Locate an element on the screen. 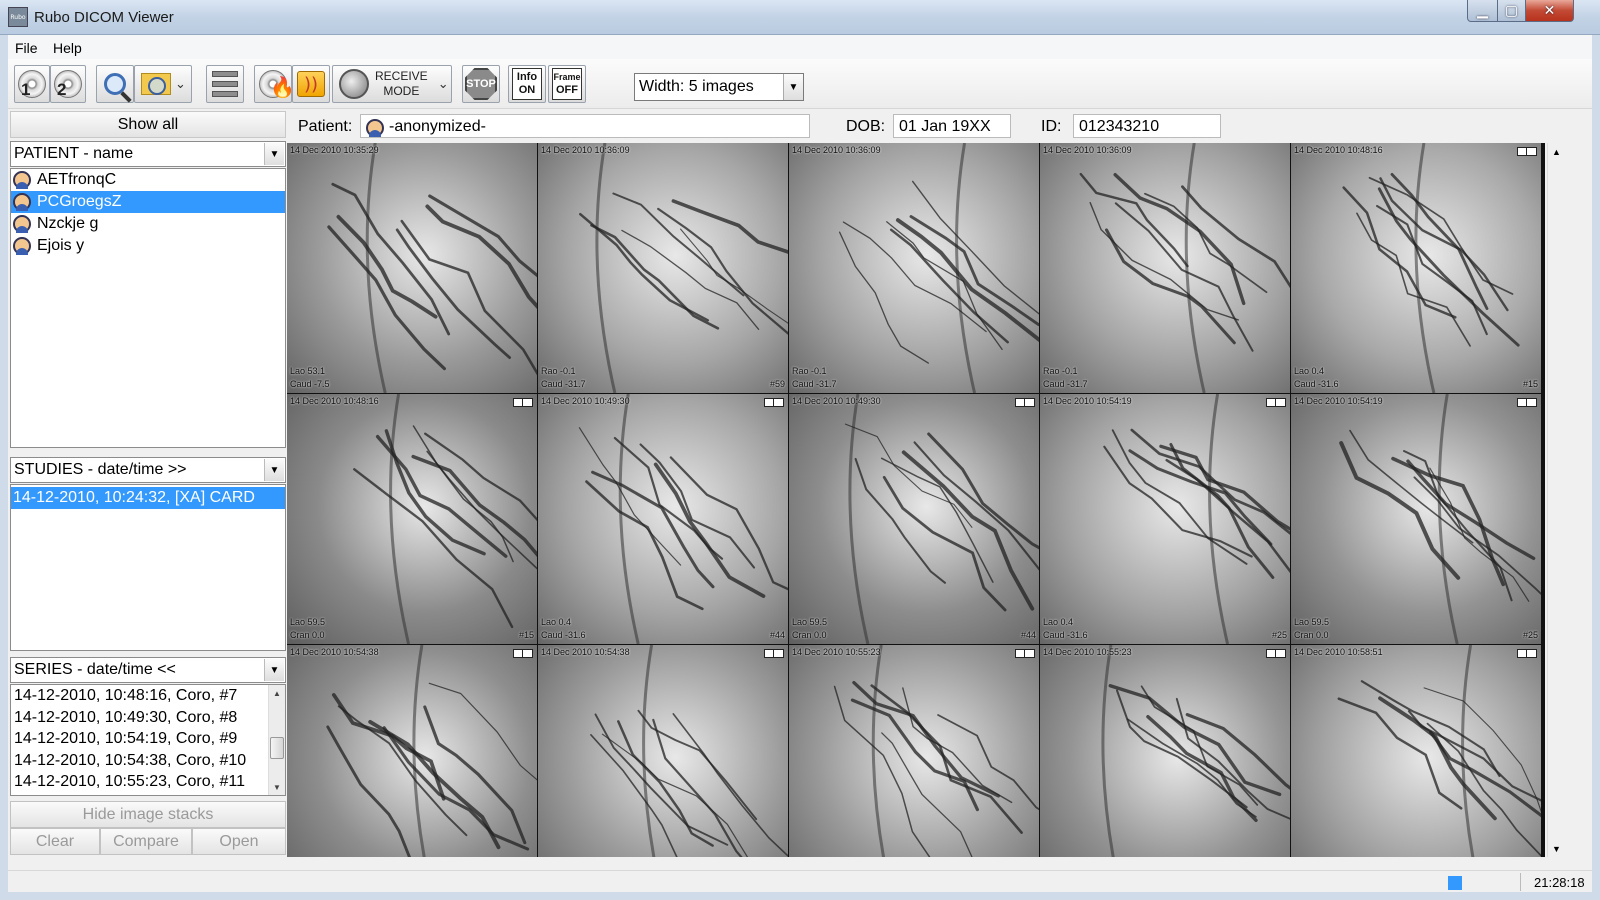 Image resolution: width=1600 pixels, height=900 pixels. width-select: Width: 5 images ▼ is located at coordinates (719, 87).